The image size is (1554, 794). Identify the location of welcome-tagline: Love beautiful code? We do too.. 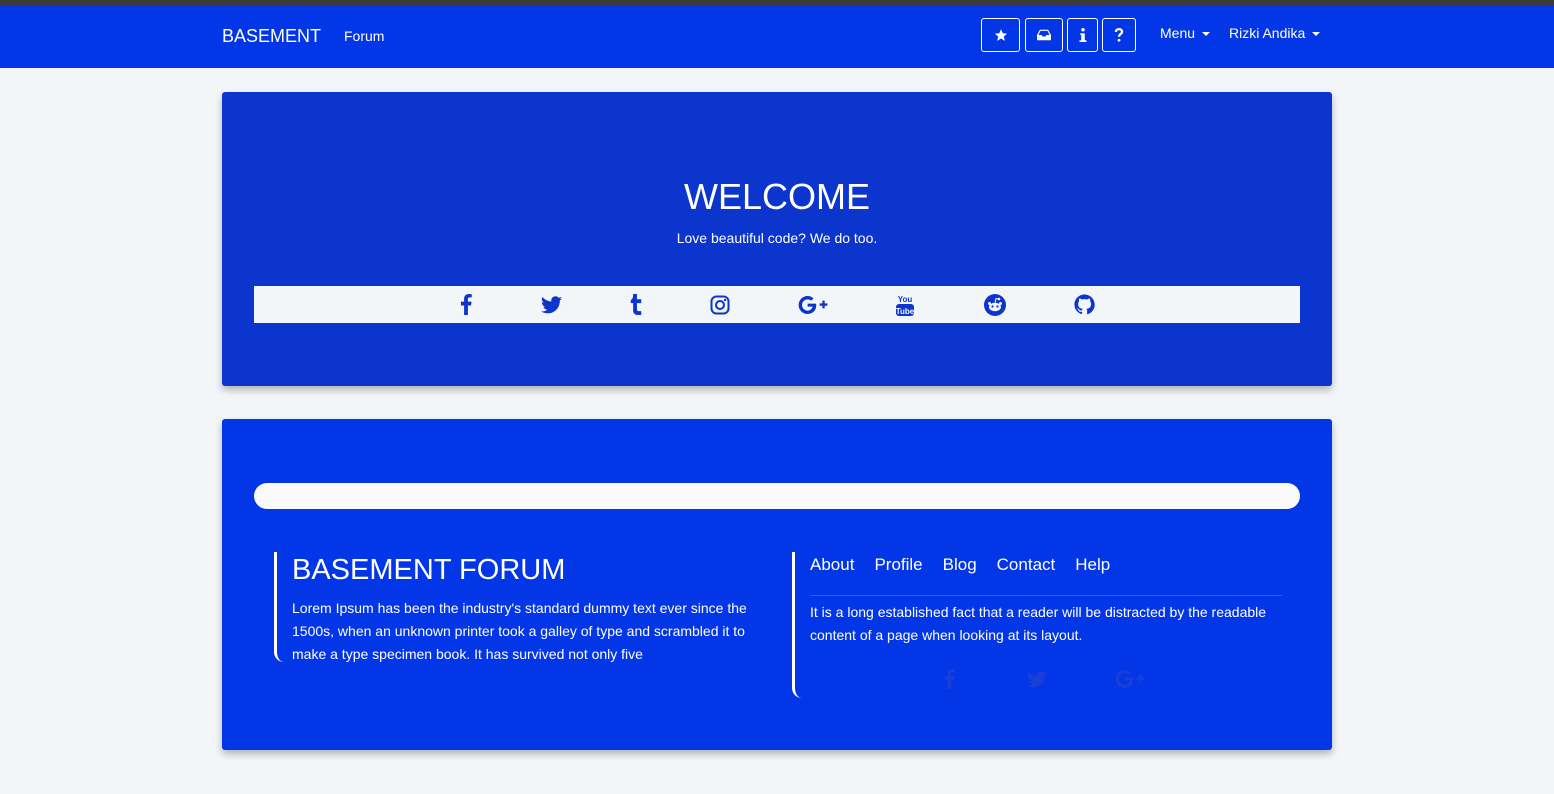
(777, 238).